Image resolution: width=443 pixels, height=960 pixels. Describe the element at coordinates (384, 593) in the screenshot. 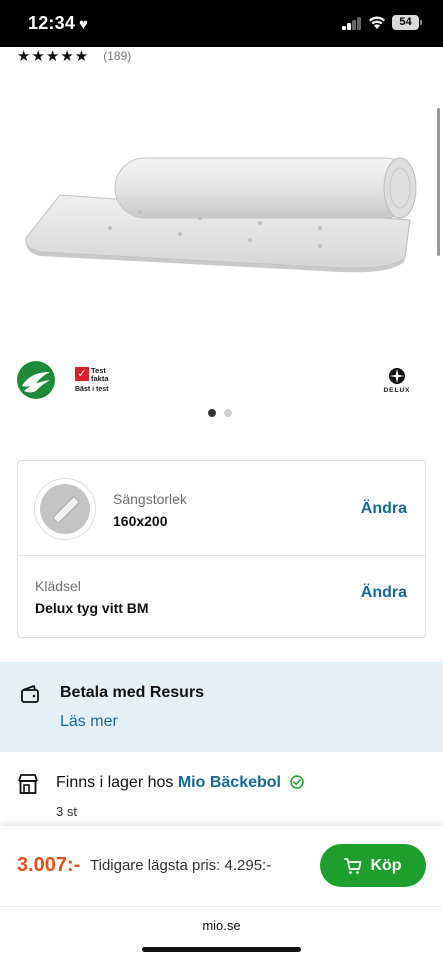

I see `change-fabric-button: Ändra` at that location.